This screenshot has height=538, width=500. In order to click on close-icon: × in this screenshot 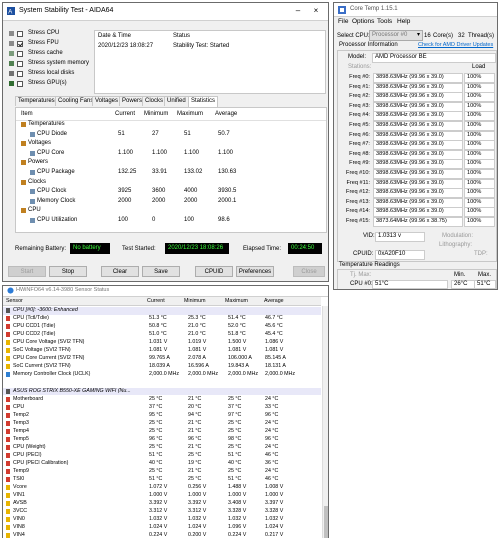, I will do `click(316, 10)`.